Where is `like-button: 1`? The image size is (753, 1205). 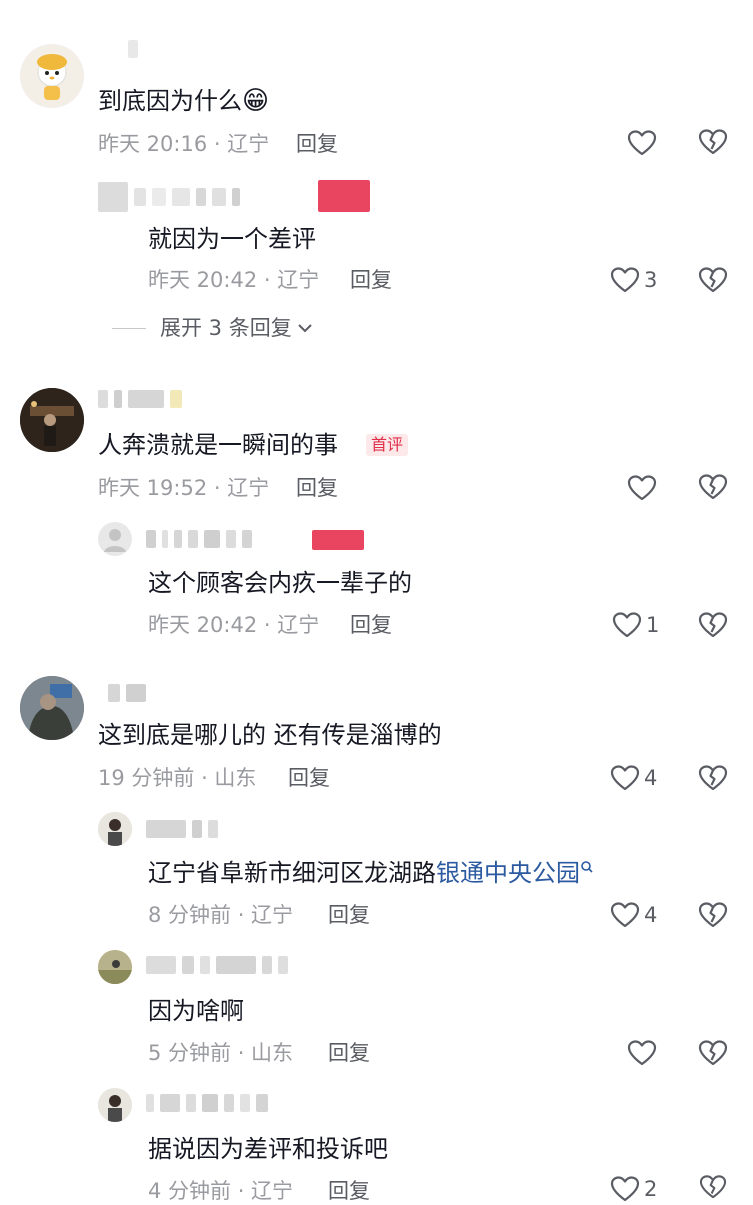
like-button: 1 is located at coordinates (635, 625).